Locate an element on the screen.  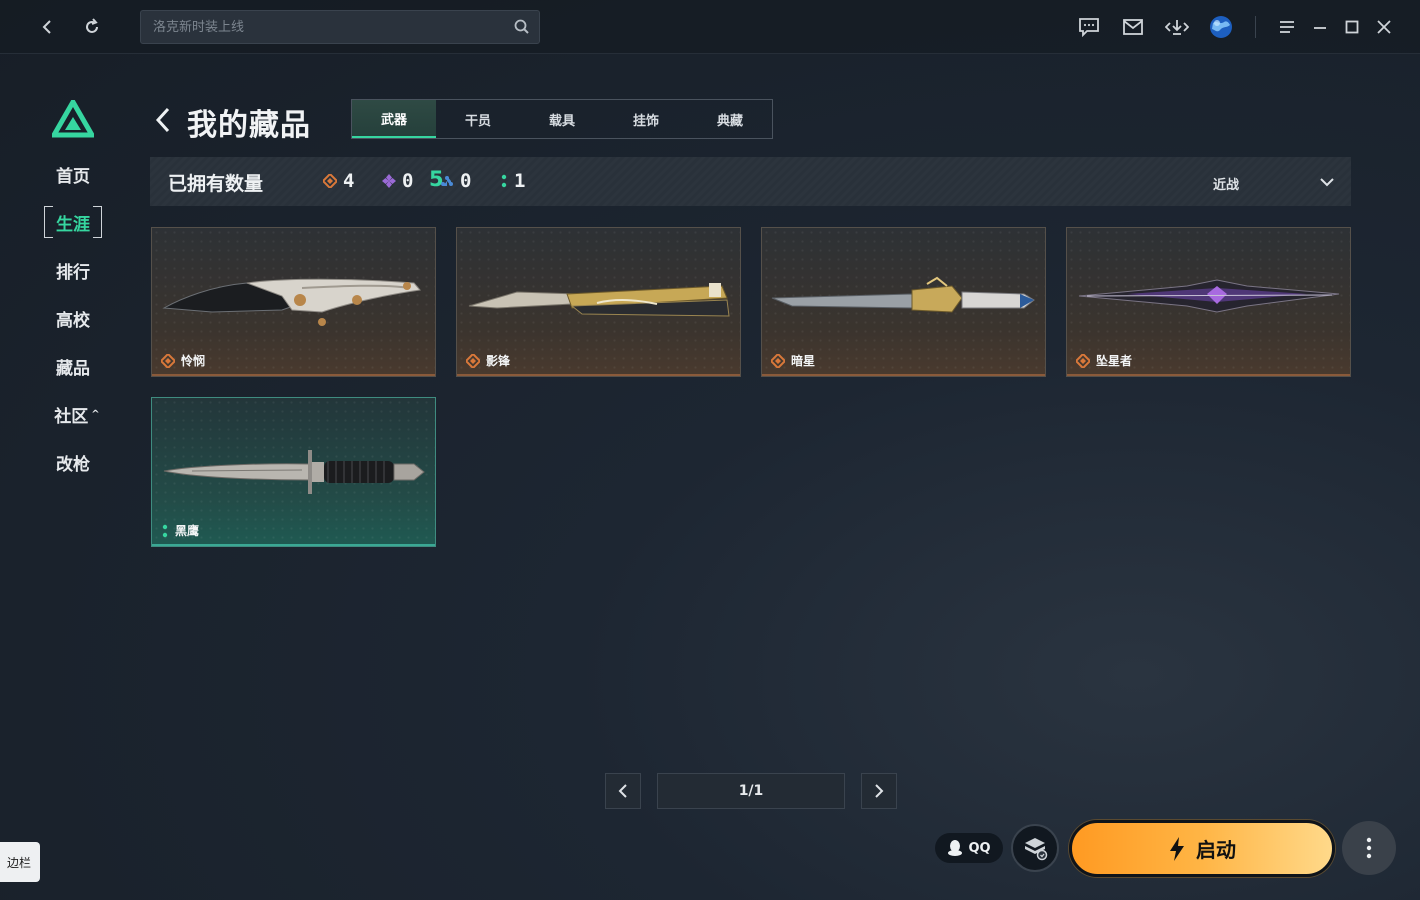
card-name: 暗星 is located at coordinates (803, 361).